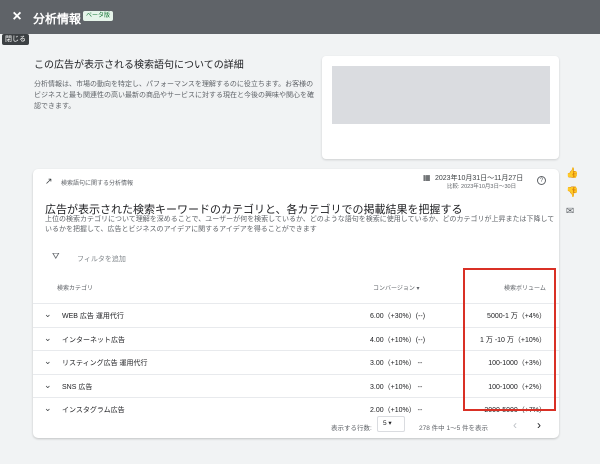 The width and height of the screenshot is (600, 464). I want to click on close-button: ×, so click(17, 17).